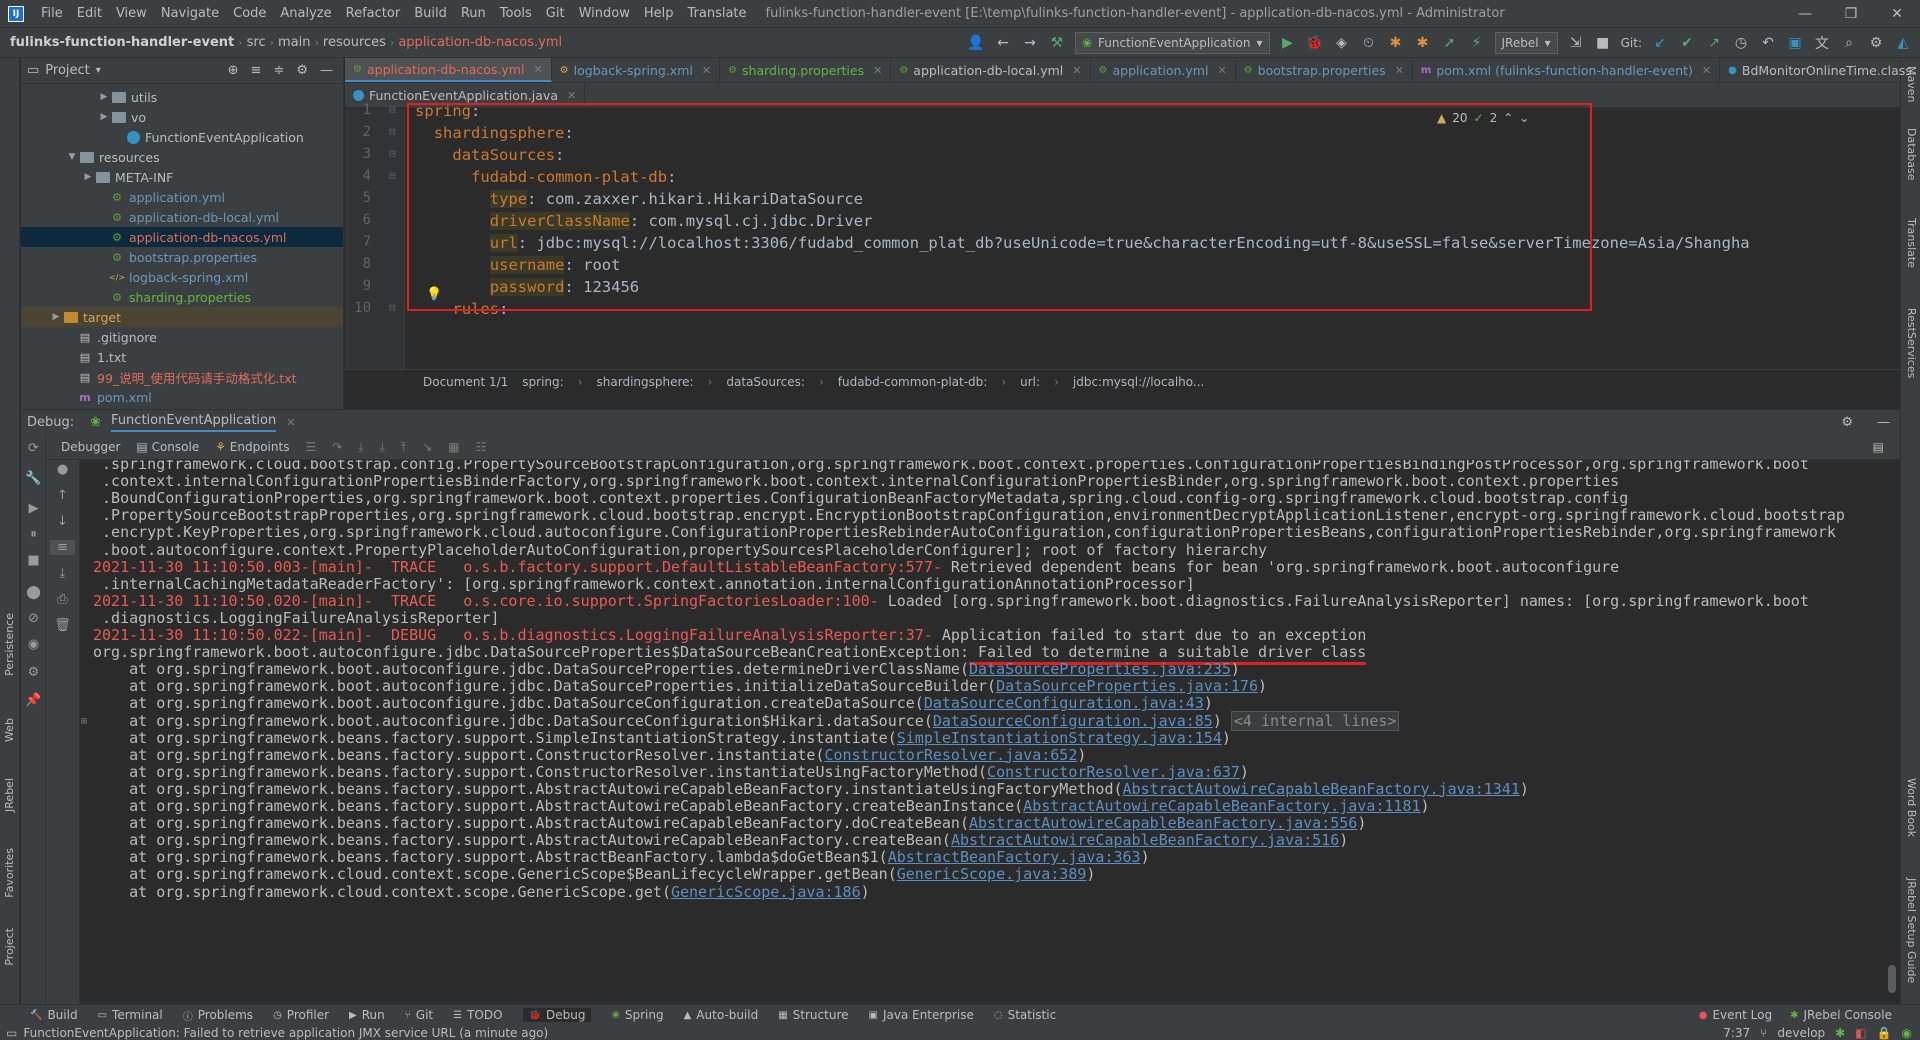 The height and width of the screenshot is (1040, 1920). What do you see at coordinates (1508, 118) in the screenshot?
I see `chevron-up-icon: ⌃` at bounding box center [1508, 118].